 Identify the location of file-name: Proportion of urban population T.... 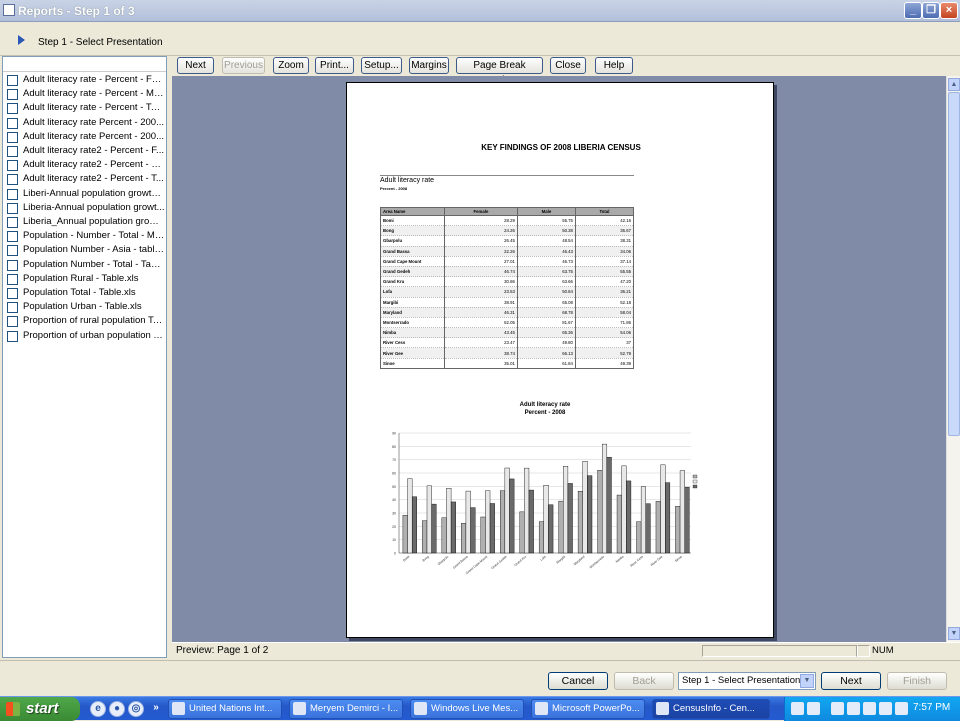
(94, 335).